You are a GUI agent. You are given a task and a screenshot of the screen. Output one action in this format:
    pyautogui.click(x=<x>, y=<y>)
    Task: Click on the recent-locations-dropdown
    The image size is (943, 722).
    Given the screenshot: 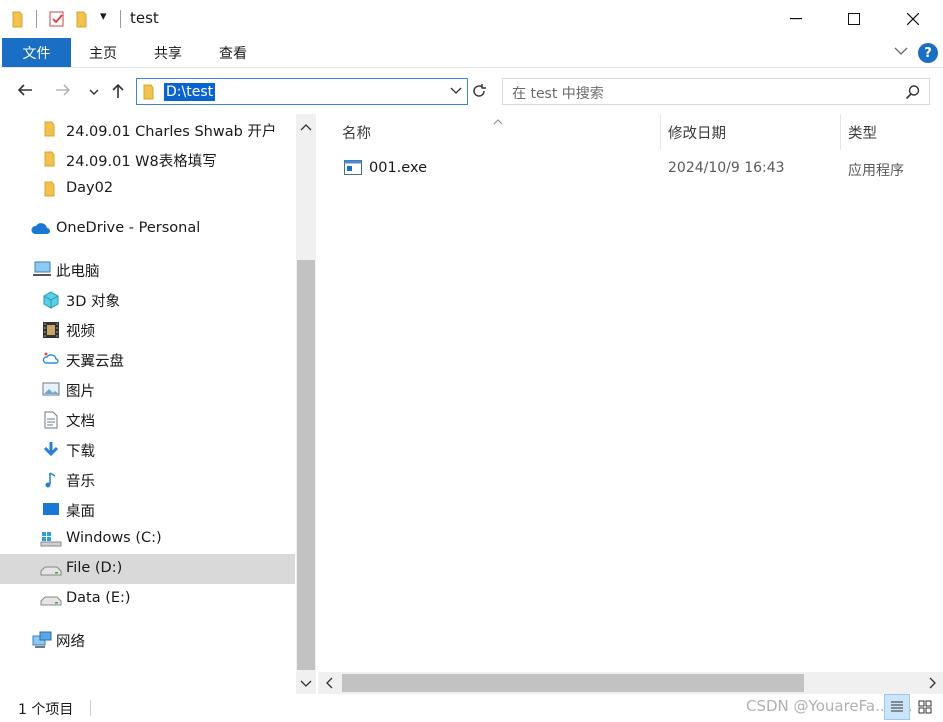 What is the action you would take?
    pyautogui.click(x=94, y=93)
    